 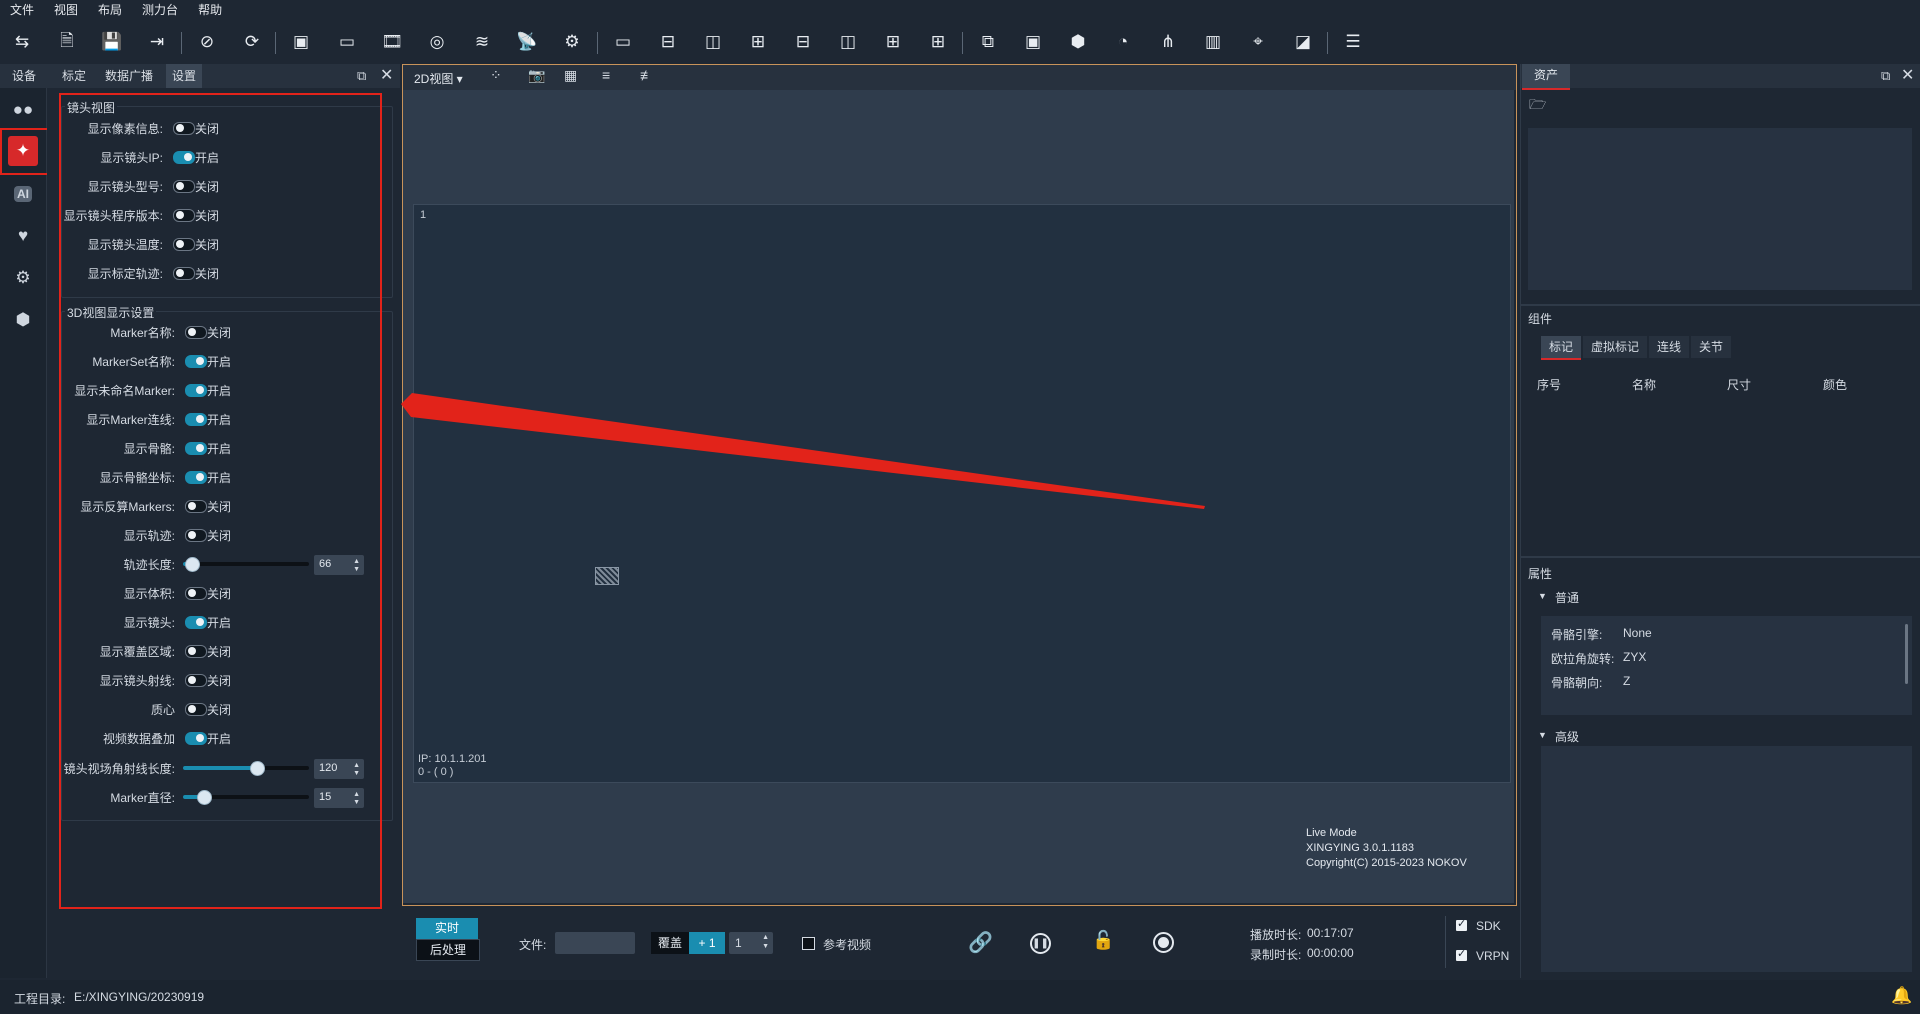 I want to click on postprocess-button: 后处理, so click(x=448, y=950).